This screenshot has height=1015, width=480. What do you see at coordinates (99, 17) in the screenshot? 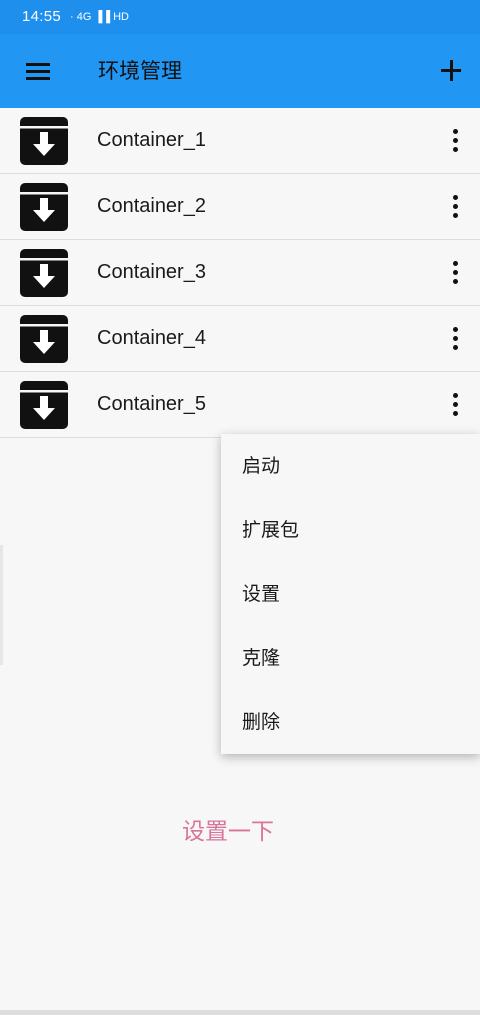
I see `signal-indicator: · 4G ▐▐ HD` at bounding box center [99, 17].